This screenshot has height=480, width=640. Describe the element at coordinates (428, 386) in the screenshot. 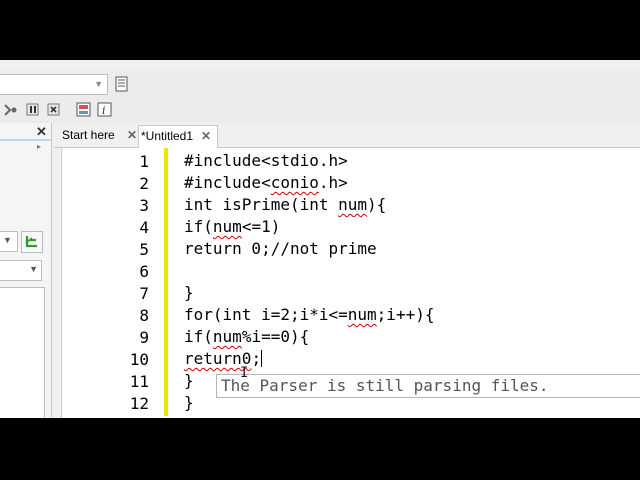

I see `parser-tooltip: The Parser is still parsing files.` at that location.